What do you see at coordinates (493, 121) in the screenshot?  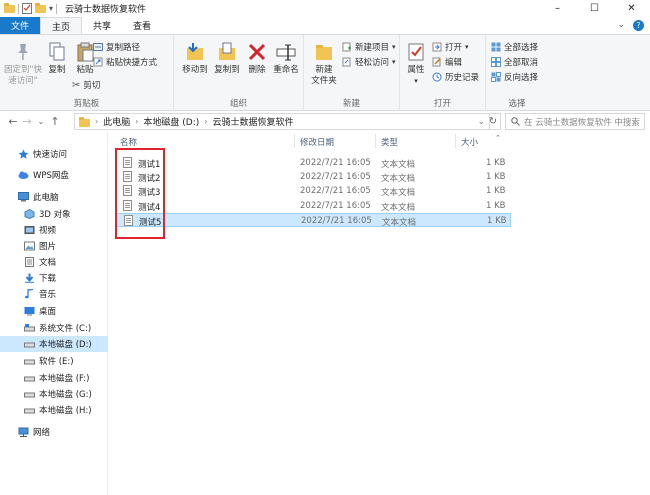 I see `refresh-button: ↻` at bounding box center [493, 121].